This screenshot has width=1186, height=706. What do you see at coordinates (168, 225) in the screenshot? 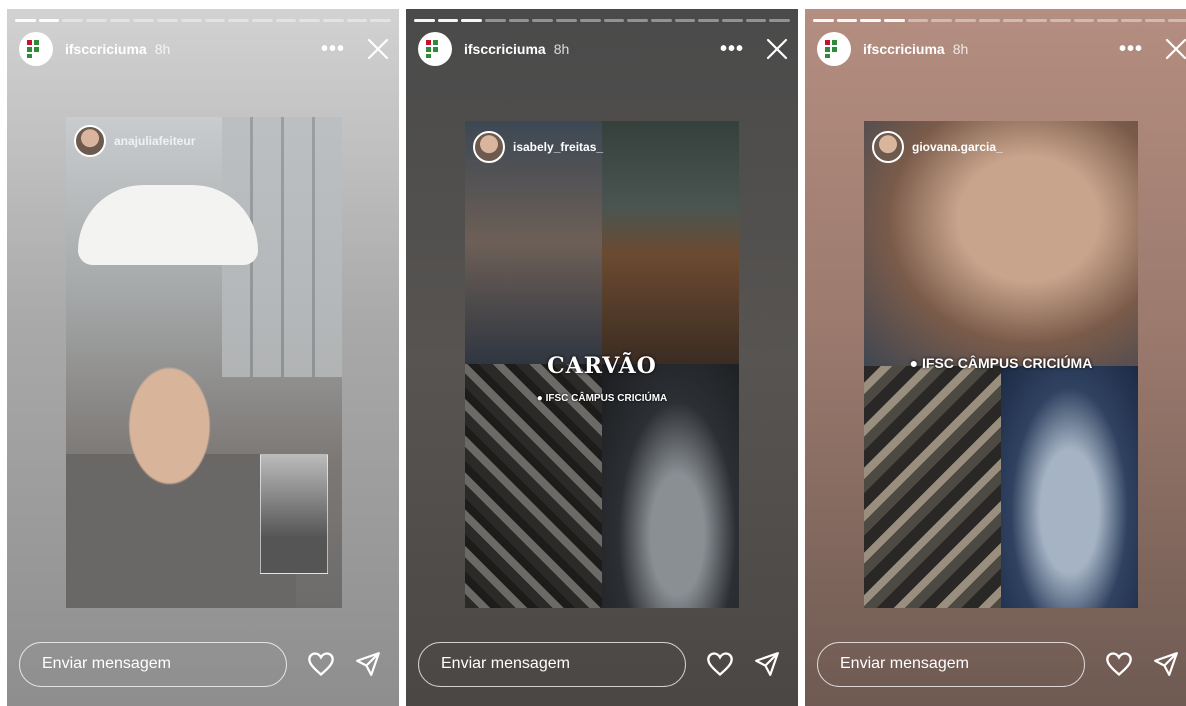
I see `hard-hat` at bounding box center [168, 225].